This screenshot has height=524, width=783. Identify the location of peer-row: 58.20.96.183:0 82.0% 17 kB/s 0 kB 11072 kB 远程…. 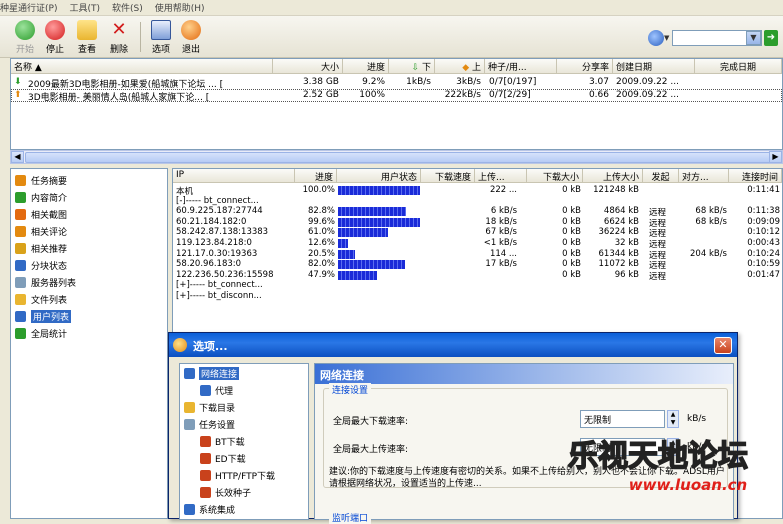
(477, 265).